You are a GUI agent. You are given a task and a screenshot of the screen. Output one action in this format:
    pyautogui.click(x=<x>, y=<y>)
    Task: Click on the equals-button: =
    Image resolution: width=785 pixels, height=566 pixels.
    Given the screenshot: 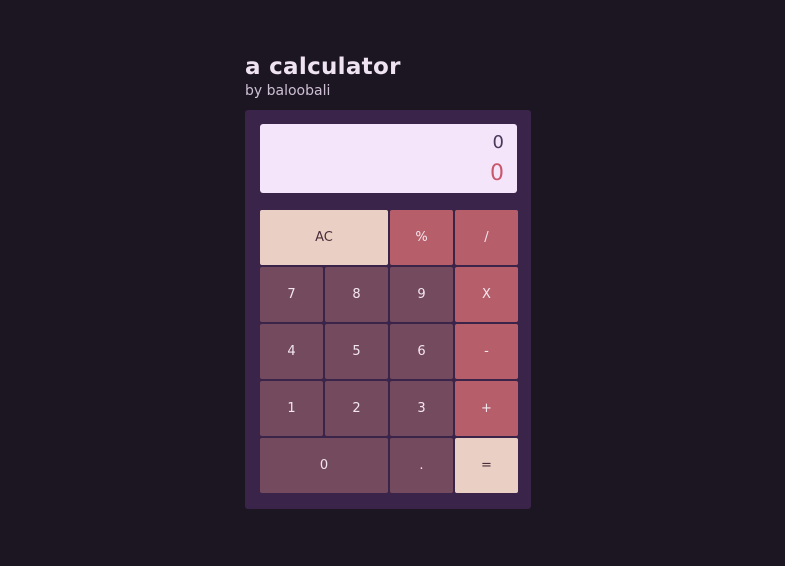 What is the action you would take?
    pyautogui.click(x=486, y=465)
    